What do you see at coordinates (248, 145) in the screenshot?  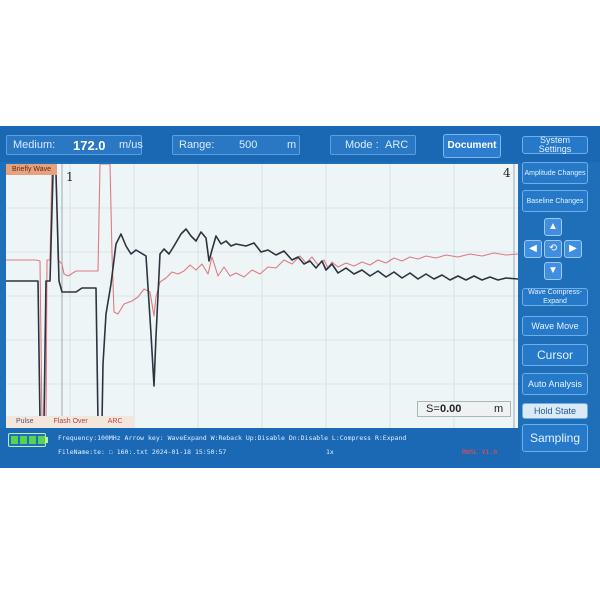 I see `range-value: 500` at bounding box center [248, 145].